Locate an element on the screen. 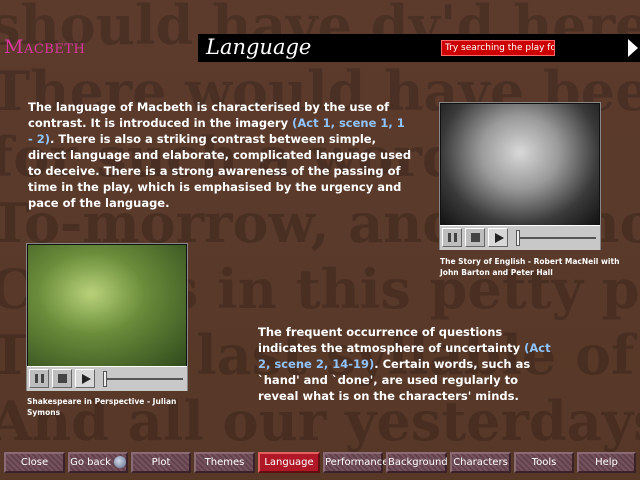  nav-performance: Performance is located at coordinates (355, 462).